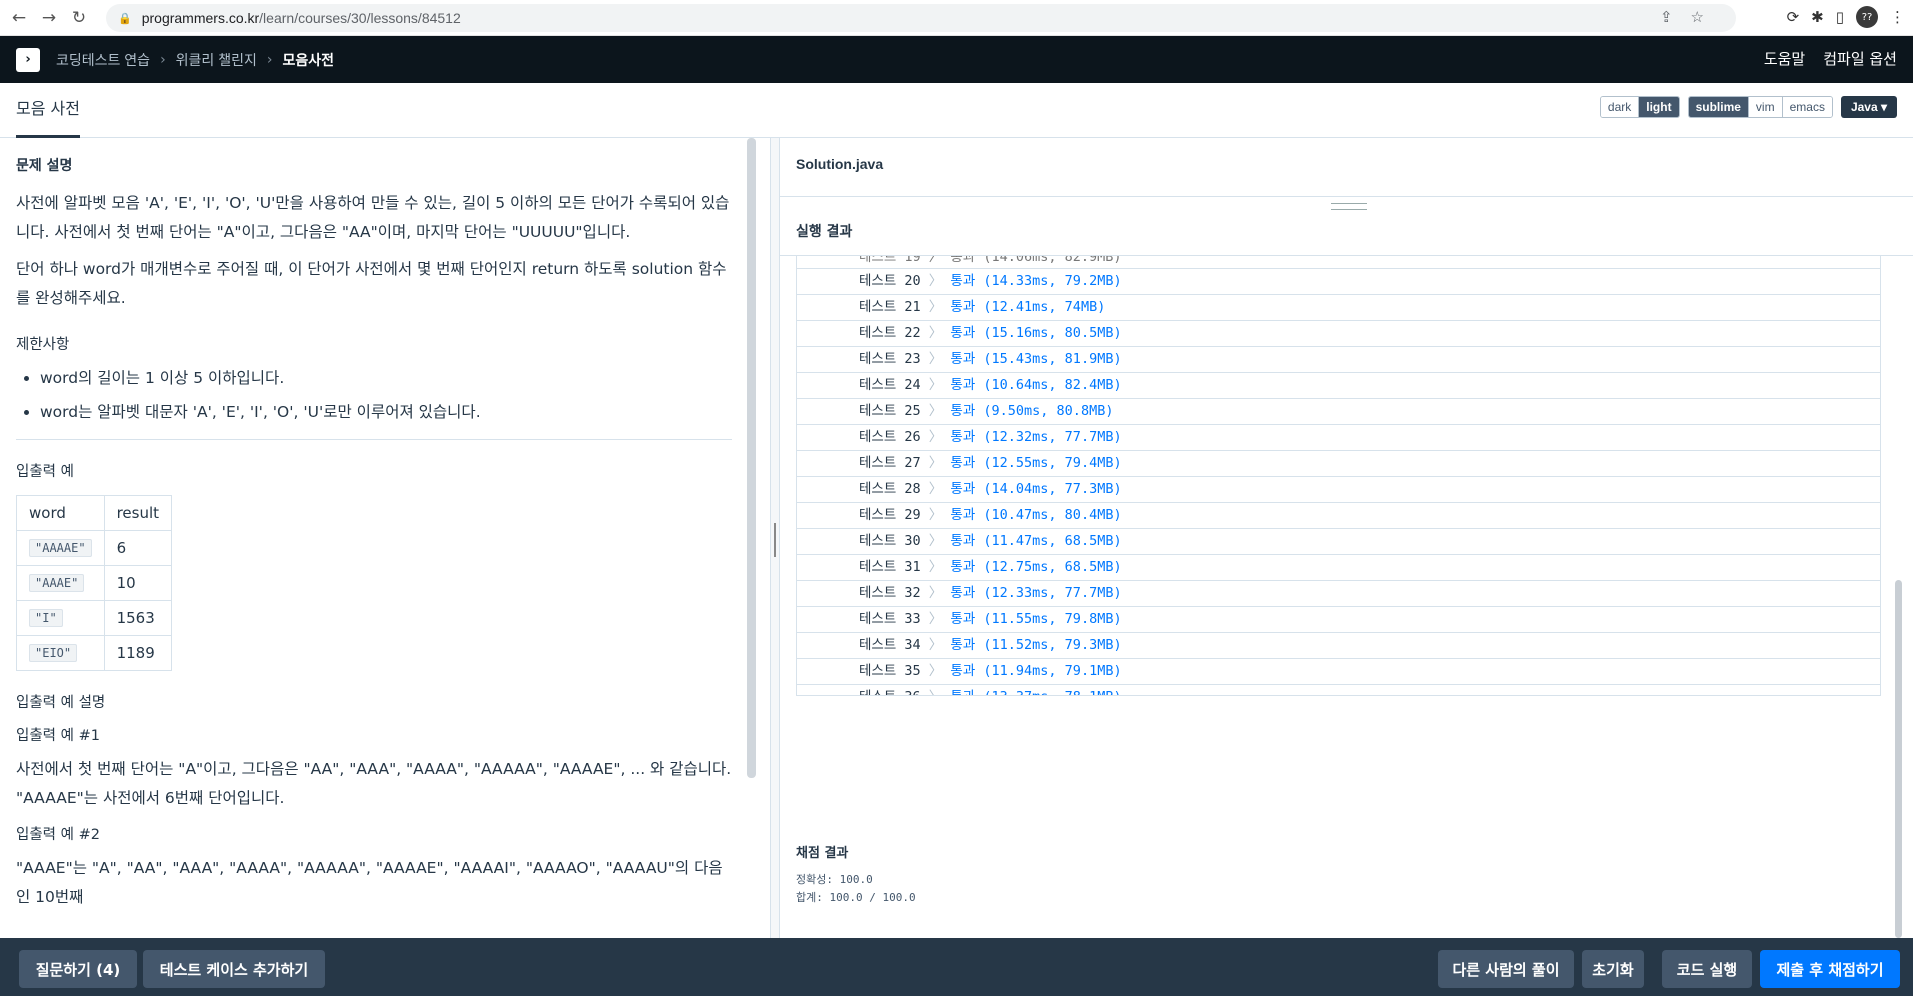  What do you see at coordinates (1052, 541) in the screenshot?
I see `test-detail: (11.47ms, 68.5MB)` at bounding box center [1052, 541].